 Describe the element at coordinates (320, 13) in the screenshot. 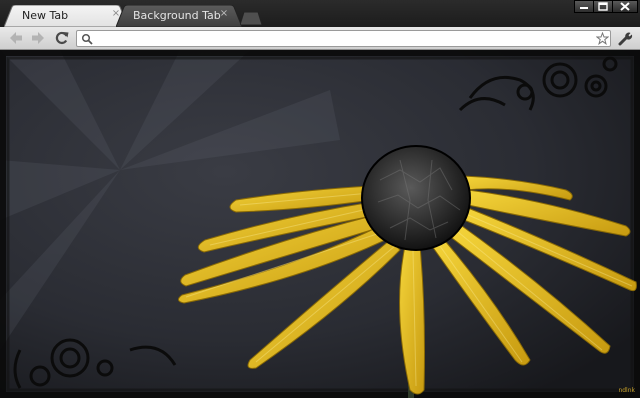

I see `tab-strip: New Tab × Background Tab ×` at that location.